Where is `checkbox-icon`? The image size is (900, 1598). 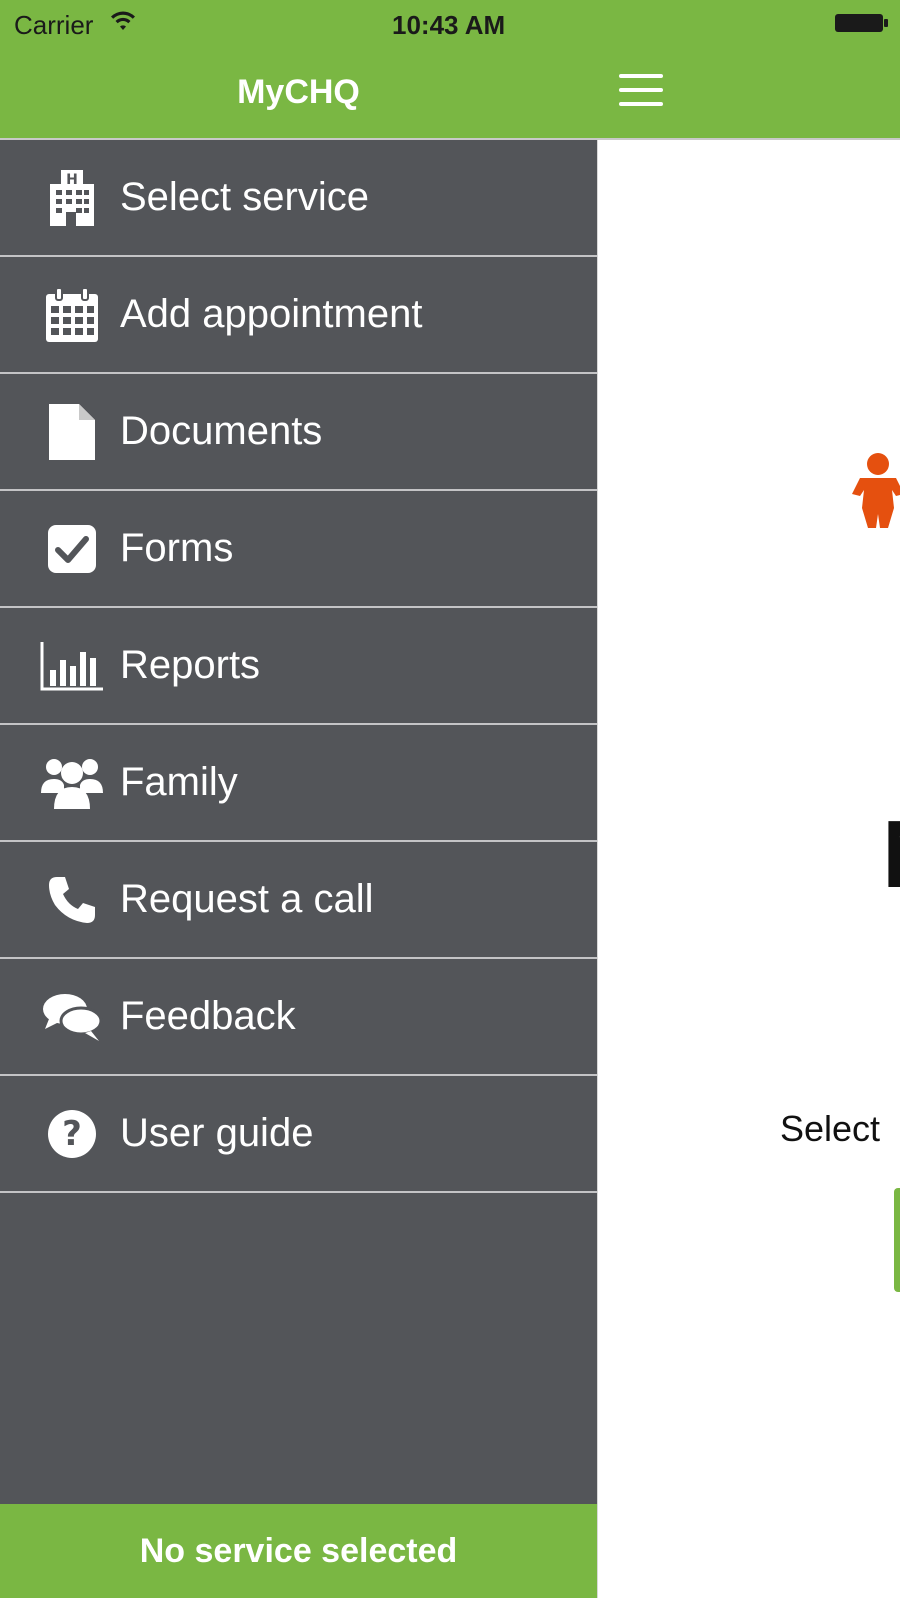 checkbox-icon is located at coordinates (72, 549).